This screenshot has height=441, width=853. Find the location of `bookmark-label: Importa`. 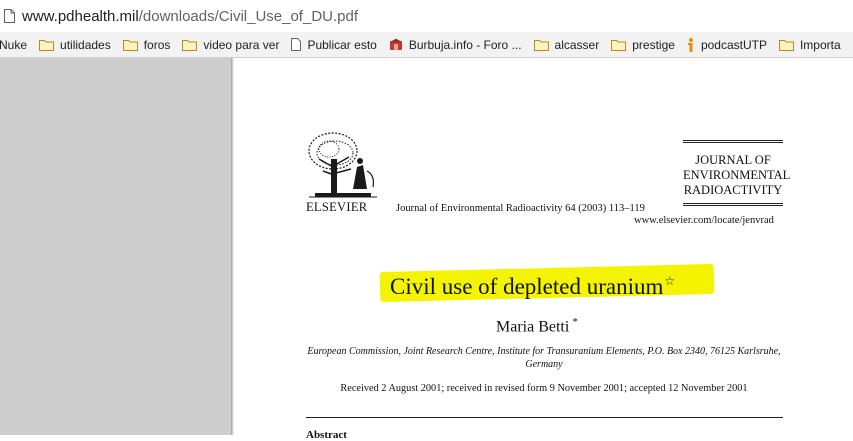

bookmark-label: Importa is located at coordinates (820, 44).